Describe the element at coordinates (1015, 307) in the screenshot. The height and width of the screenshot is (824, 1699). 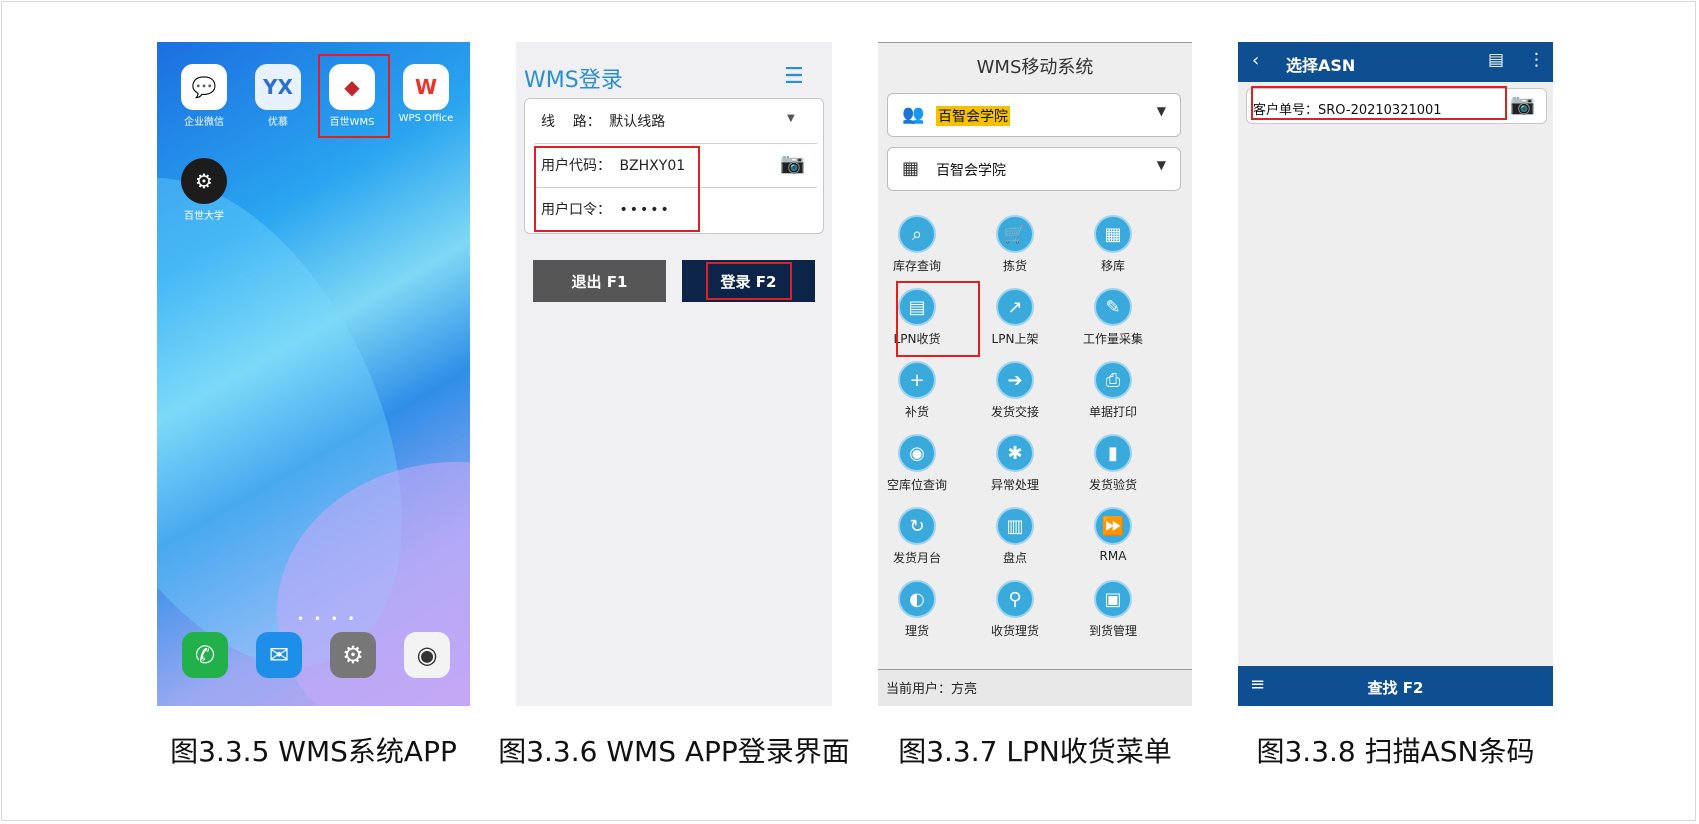
I see `lpn-shelve-icon: ↗` at that location.